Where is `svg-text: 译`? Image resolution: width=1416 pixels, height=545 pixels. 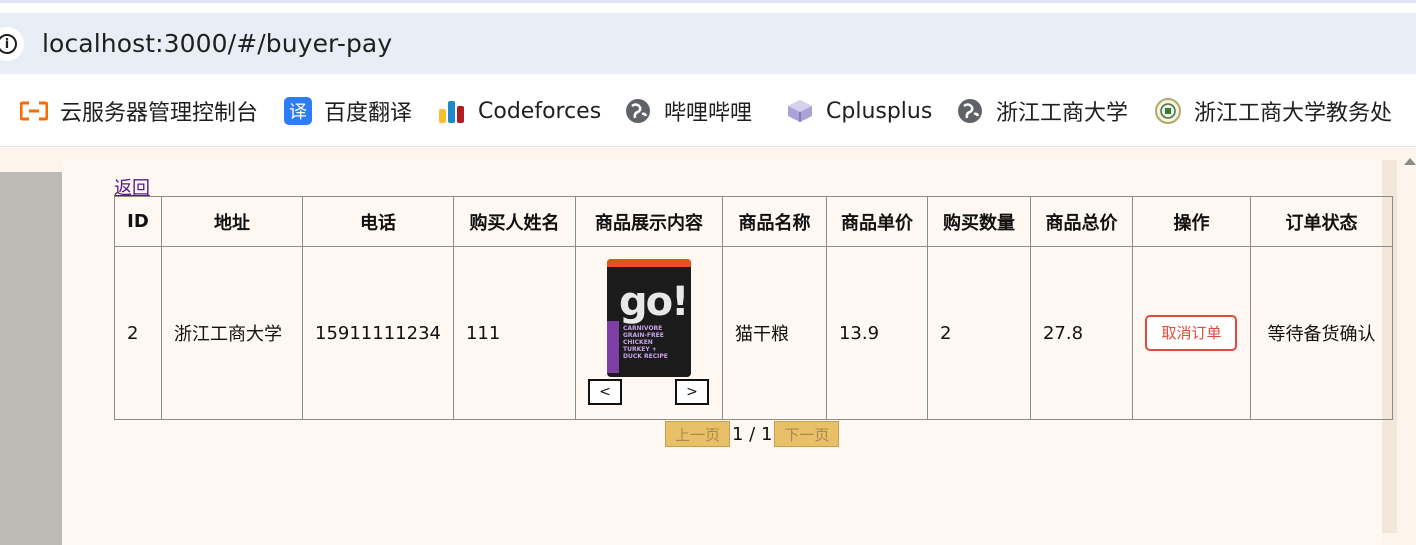
svg-text: 译 is located at coordinates (298, 112).